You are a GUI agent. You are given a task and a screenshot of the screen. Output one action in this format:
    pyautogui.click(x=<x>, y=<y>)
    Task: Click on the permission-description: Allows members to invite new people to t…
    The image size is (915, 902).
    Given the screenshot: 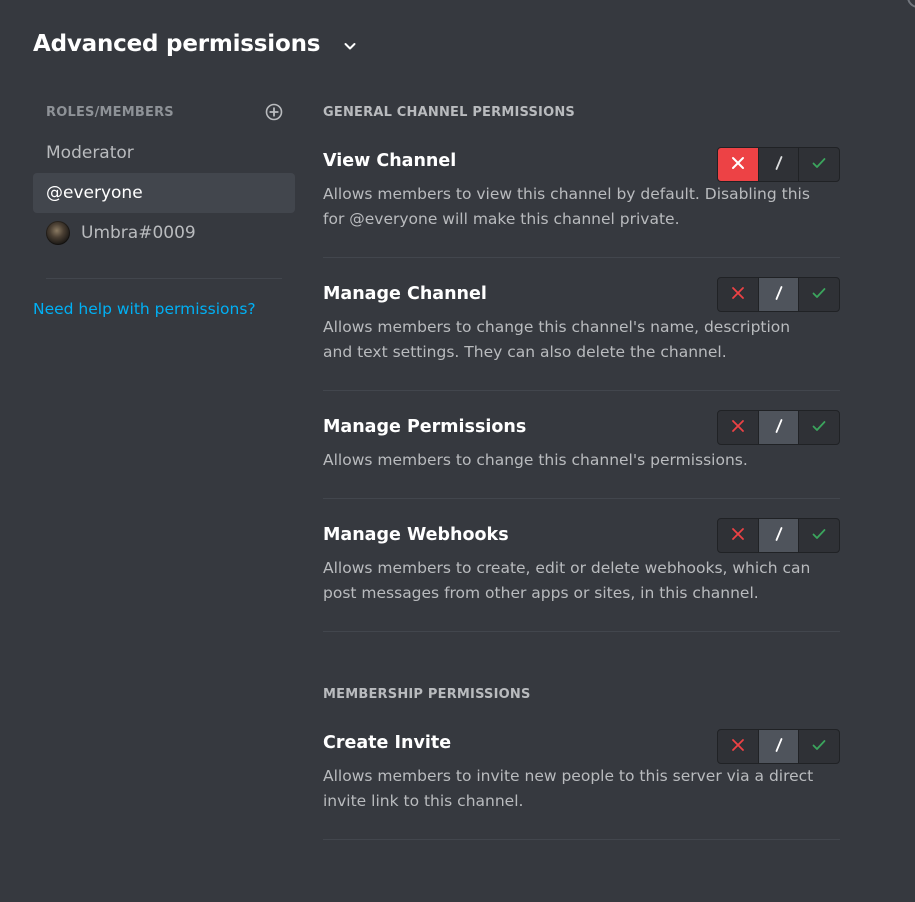 What is the action you would take?
    pyautogui.click(x=568, y=788)
    